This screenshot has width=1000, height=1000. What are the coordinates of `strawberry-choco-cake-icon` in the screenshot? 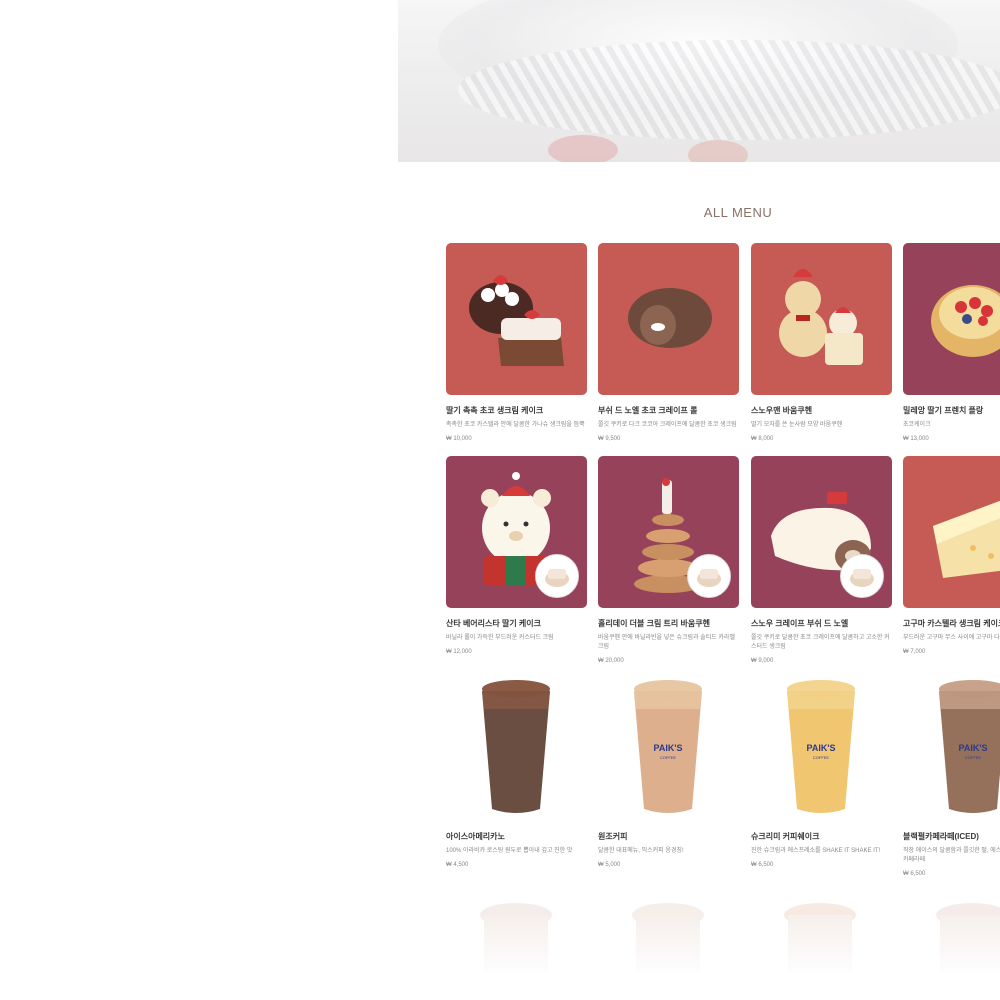 It's located at (516, 319).